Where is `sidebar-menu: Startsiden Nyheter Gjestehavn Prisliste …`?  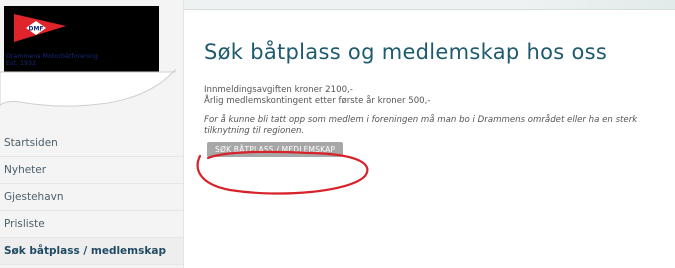 sidebar-menu: Startsiden Nyheter Gjestehavn Prisliste … is located at coordinates (91, 197).